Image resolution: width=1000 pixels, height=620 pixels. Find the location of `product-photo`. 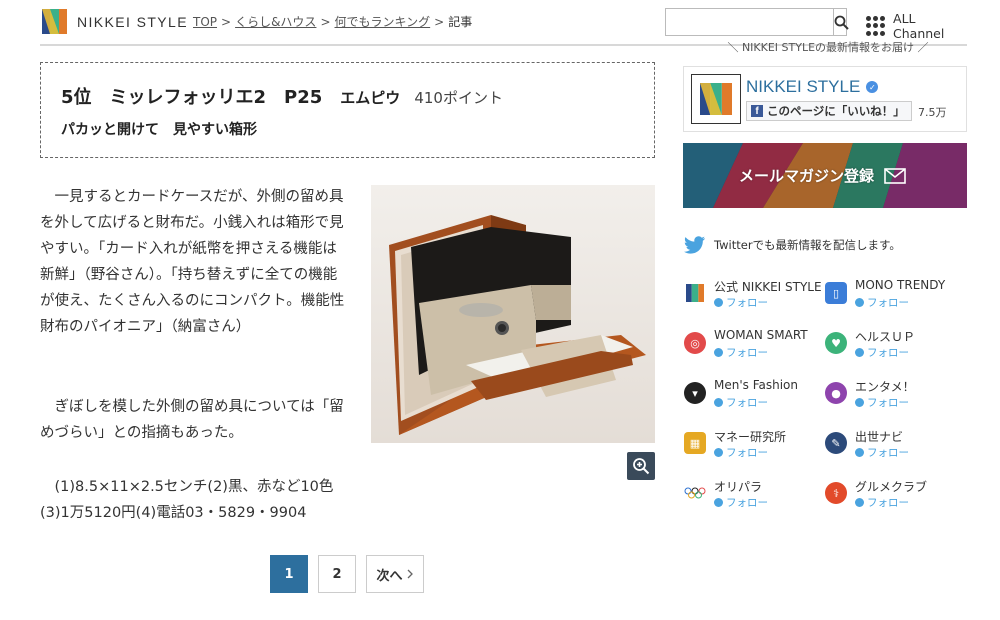

product-photo is located at coordinates (513, 314).